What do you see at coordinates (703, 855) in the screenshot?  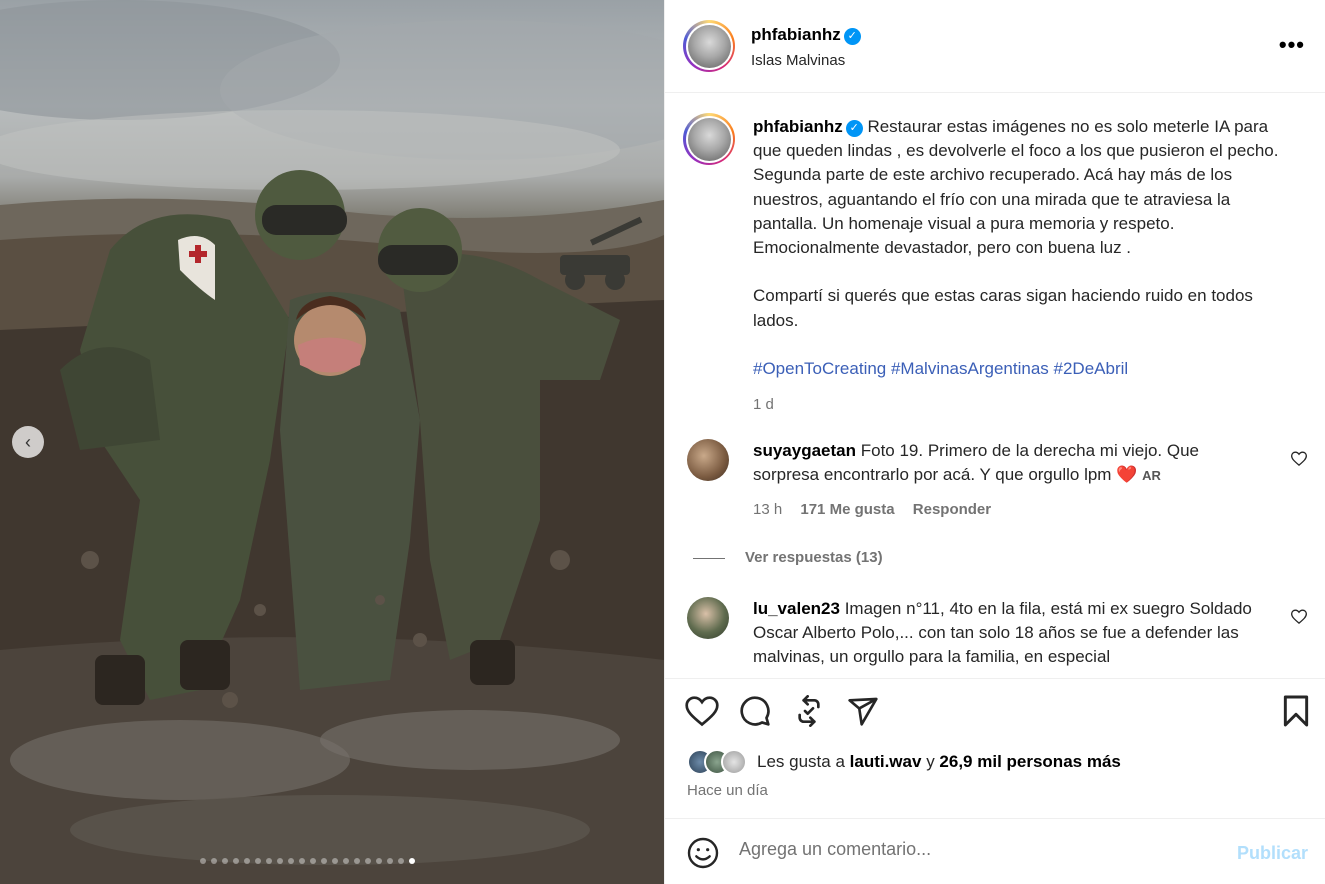 I see `emoji-icon` at bounding box center [703, 855].